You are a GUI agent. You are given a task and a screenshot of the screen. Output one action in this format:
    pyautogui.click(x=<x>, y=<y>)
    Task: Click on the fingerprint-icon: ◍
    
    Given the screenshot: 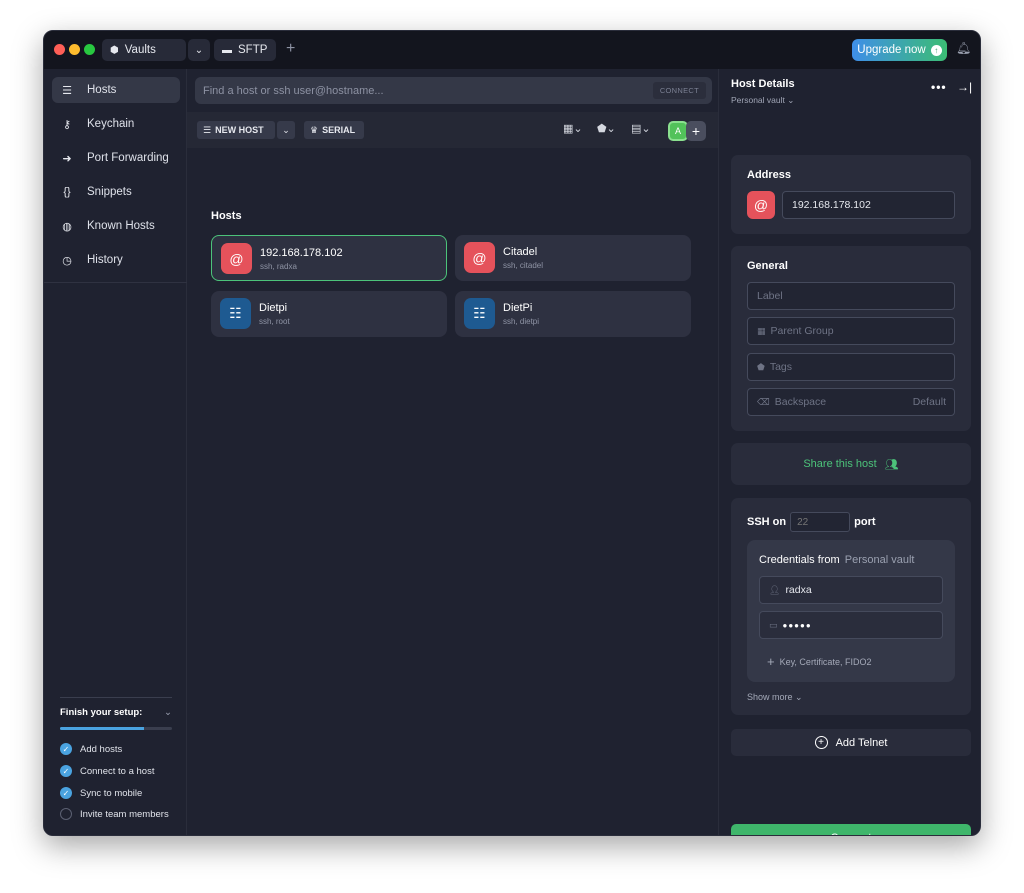 What is the action you would take?
    pyautogui.click(x=67, y=226)
    